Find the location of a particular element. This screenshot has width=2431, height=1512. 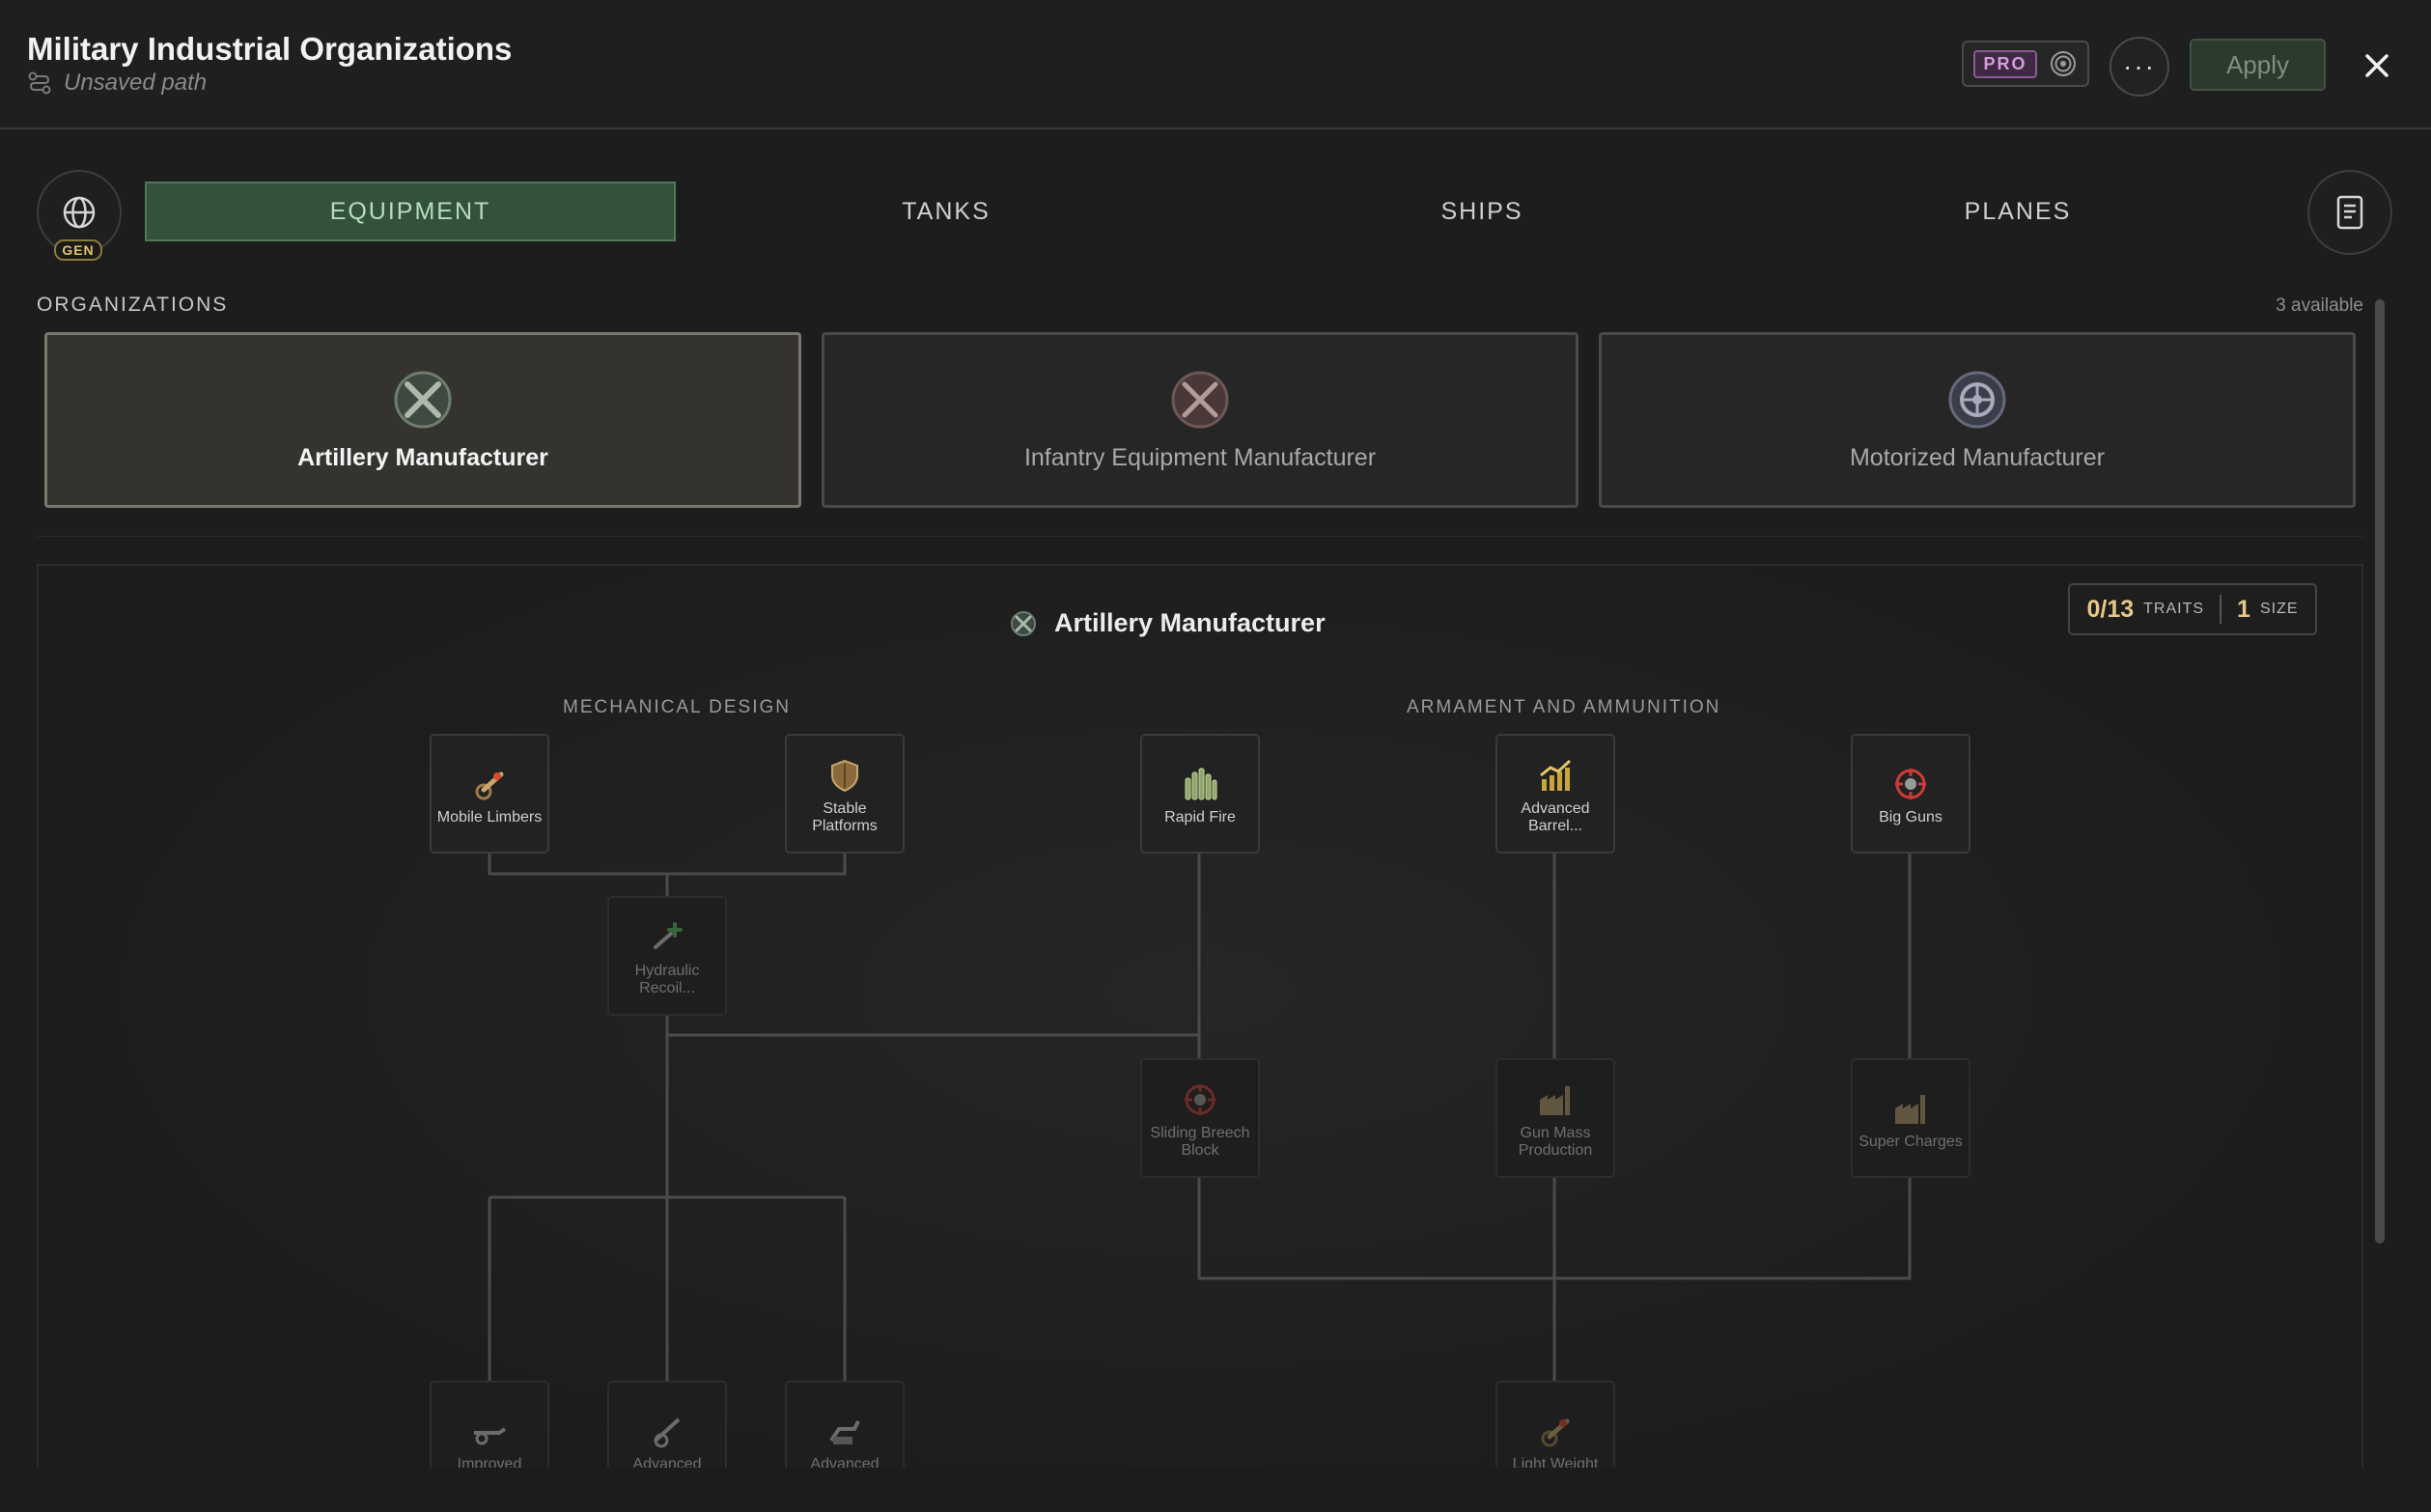

path-icon is located at coordinates (39, 83).